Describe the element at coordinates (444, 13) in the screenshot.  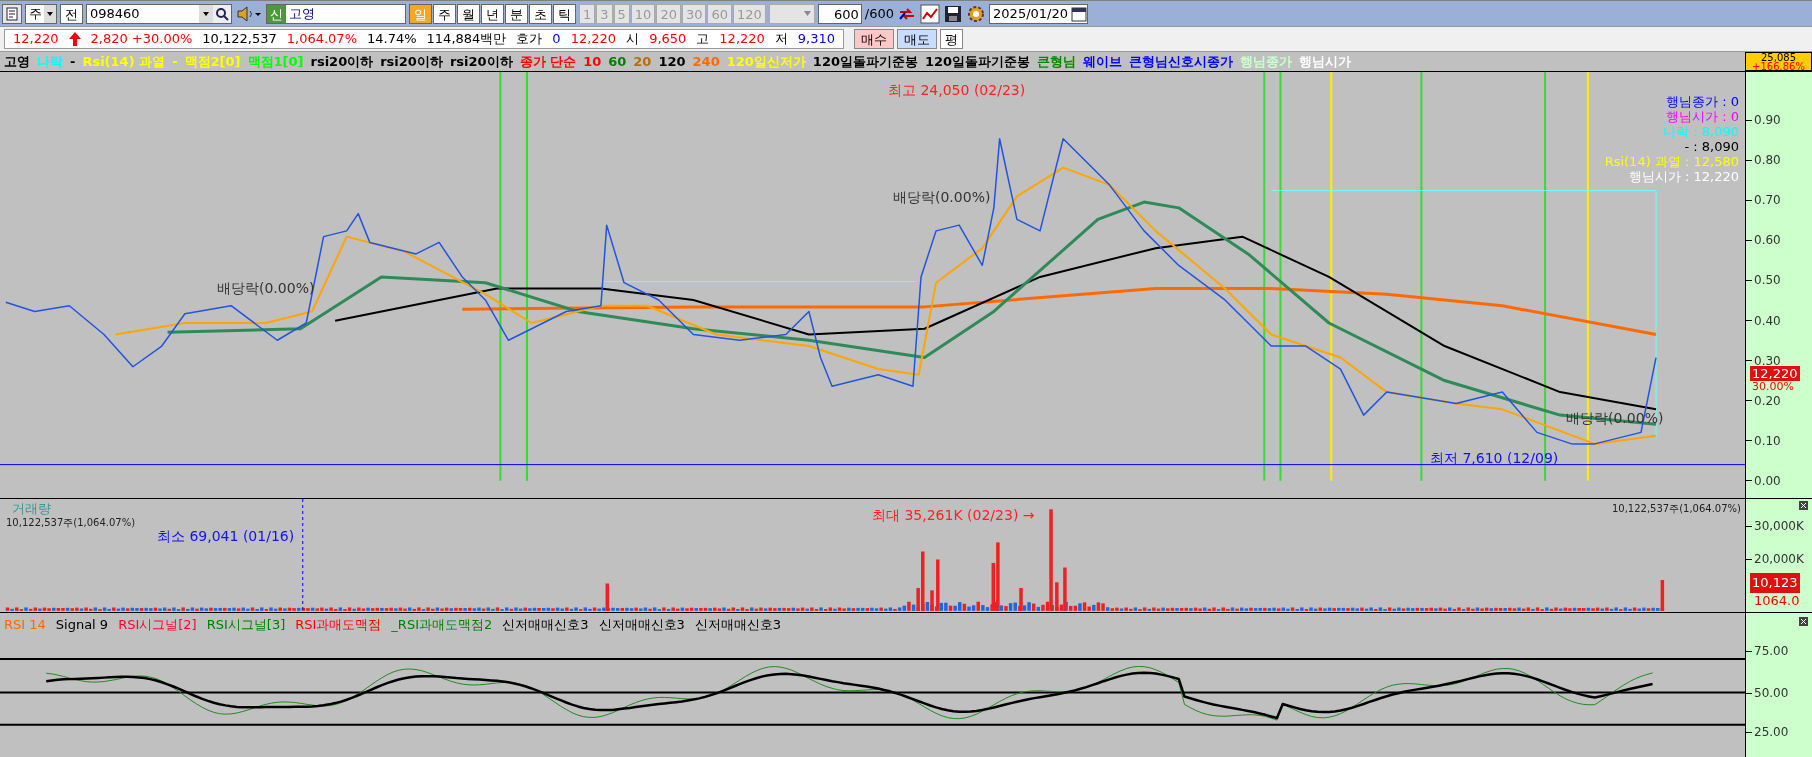
I see `period-tab: 주` at that location.